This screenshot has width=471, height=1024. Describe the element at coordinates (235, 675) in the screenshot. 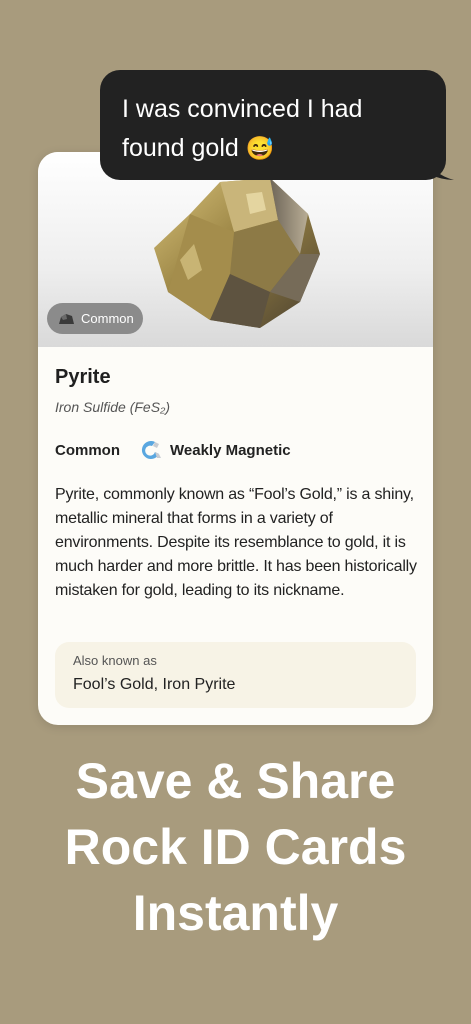

I see `also-known-as-box: Also known as Fool’s Gold, Iron Pyrite` at that location.